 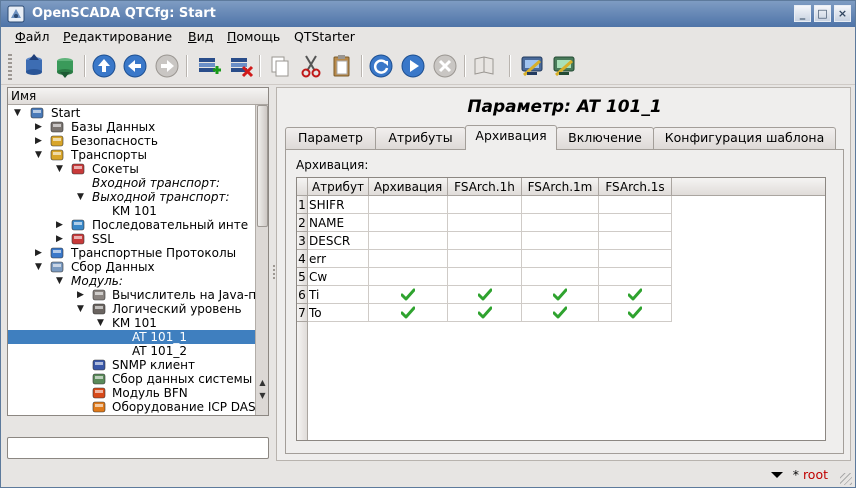 What do you see at coordinates (428, 14) in the screenshot?
I see `title-bar: OpenSCADA QTCfg: Start _ □ ×` at bounding box center [428, 14].